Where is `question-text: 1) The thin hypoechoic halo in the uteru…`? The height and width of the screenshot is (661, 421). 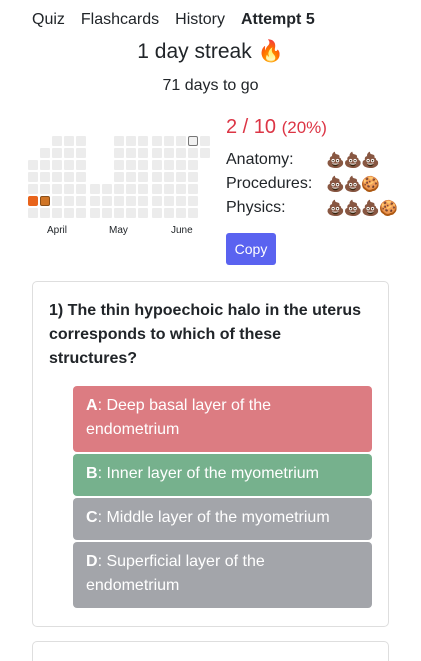 question-text: 1) The thin hypoechoic halo in the uteru… is located at coordinates (205, 334).